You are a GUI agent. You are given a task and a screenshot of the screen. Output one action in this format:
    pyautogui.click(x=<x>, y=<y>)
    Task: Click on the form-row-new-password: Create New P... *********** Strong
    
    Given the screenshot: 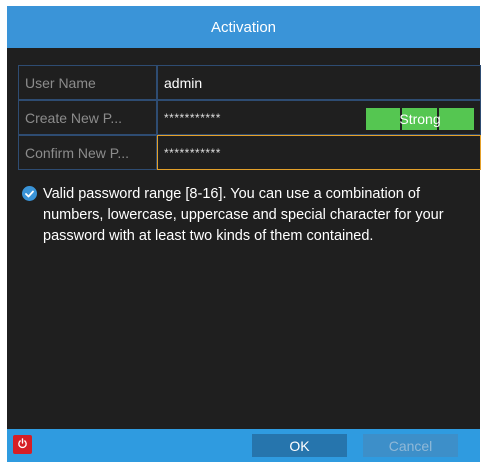 What is the action you would take?
    pyautogui.click(x=249, y=117)
    